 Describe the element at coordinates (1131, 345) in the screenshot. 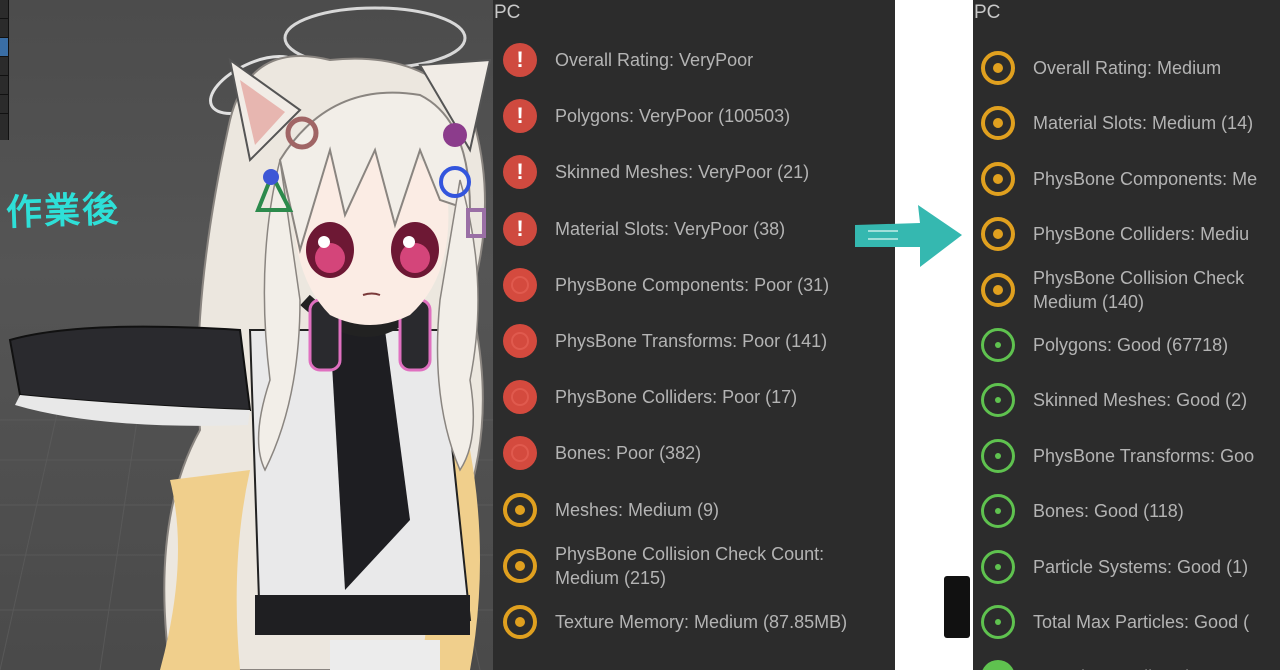

I see `rating-label: Polygons: Good (67718)` at that location.